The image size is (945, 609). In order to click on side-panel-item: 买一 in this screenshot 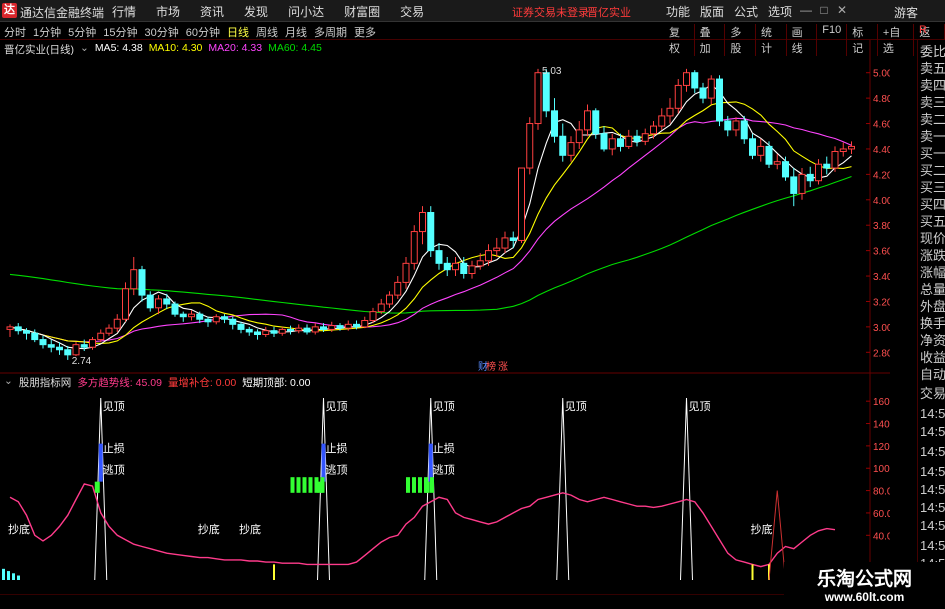, I will do `click(932, 154)`.